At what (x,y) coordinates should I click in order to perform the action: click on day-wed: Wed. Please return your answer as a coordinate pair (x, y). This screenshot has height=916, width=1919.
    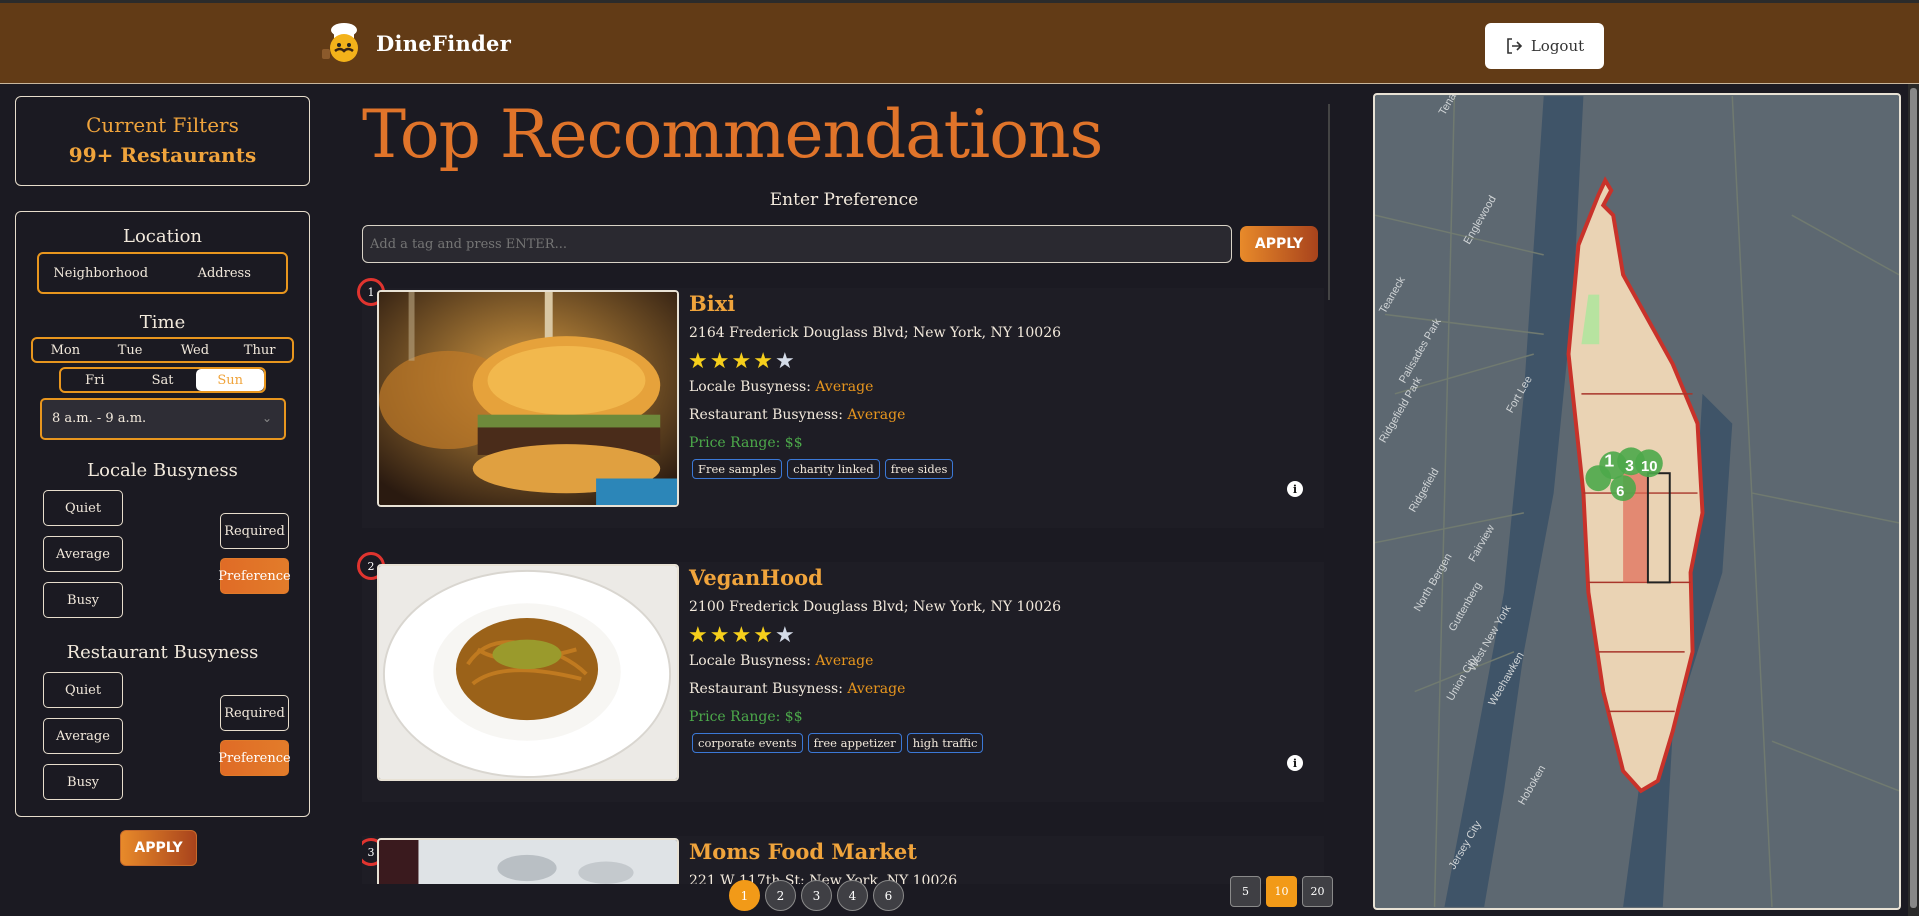
    Looking at the image, I should click on (195, 350).